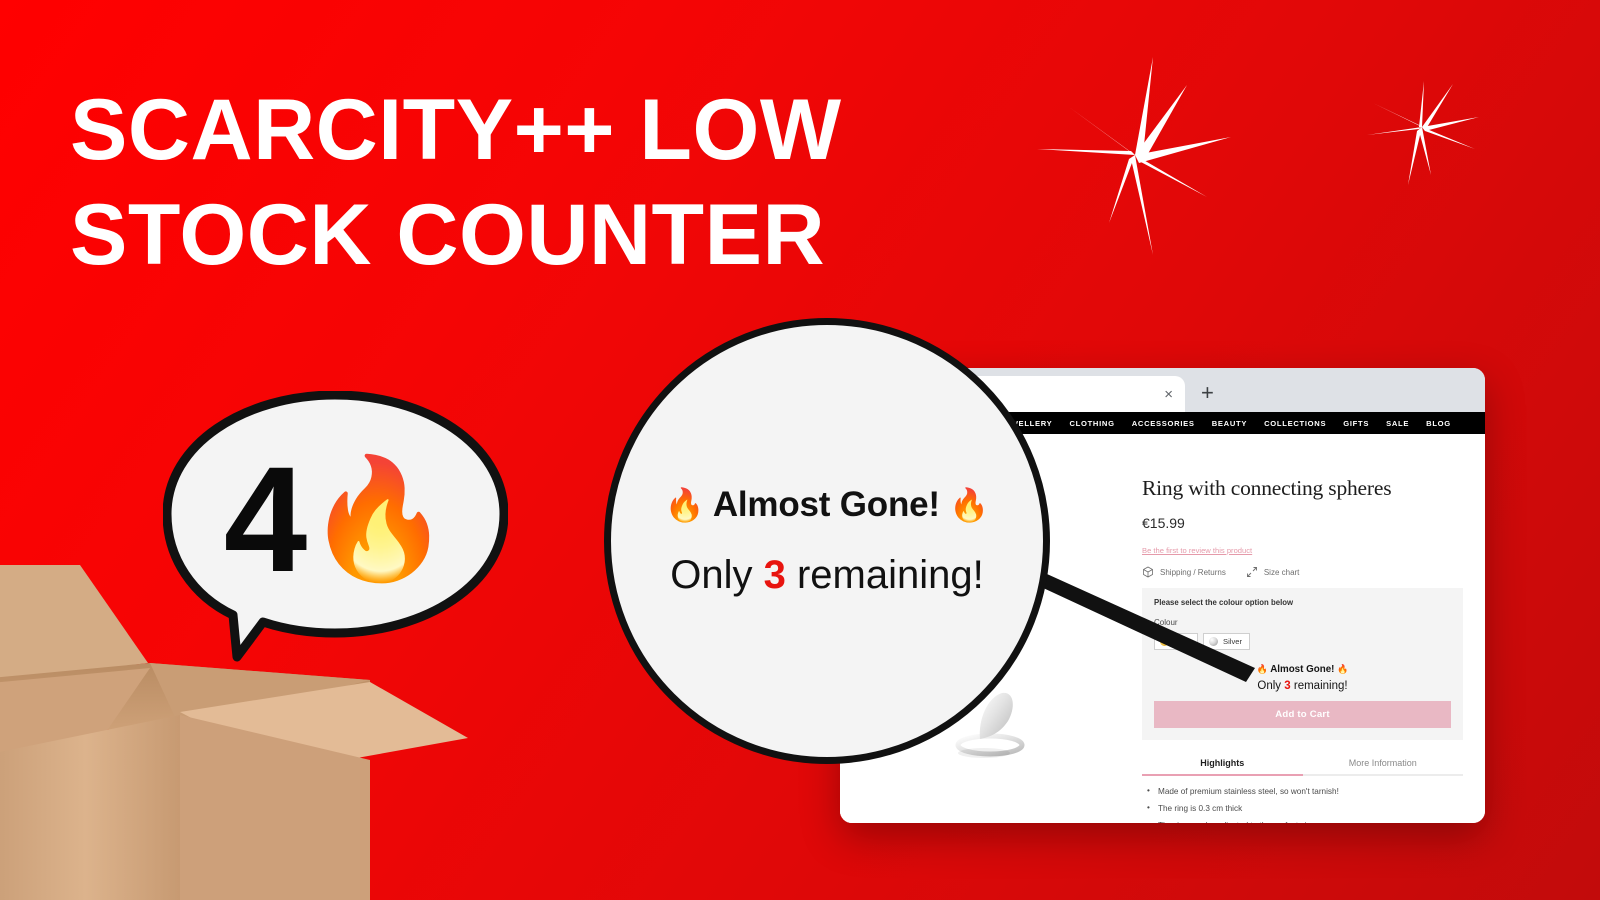  Describe the element at coordinates (1222, 767) in the screenshot. I see `tab-highlights: Highlights` at that location.